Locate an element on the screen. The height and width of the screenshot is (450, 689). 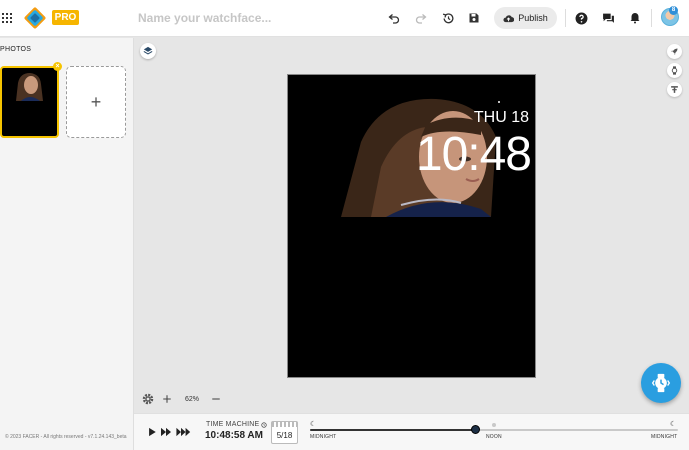
help-icon is located at coordinates (581, 18).